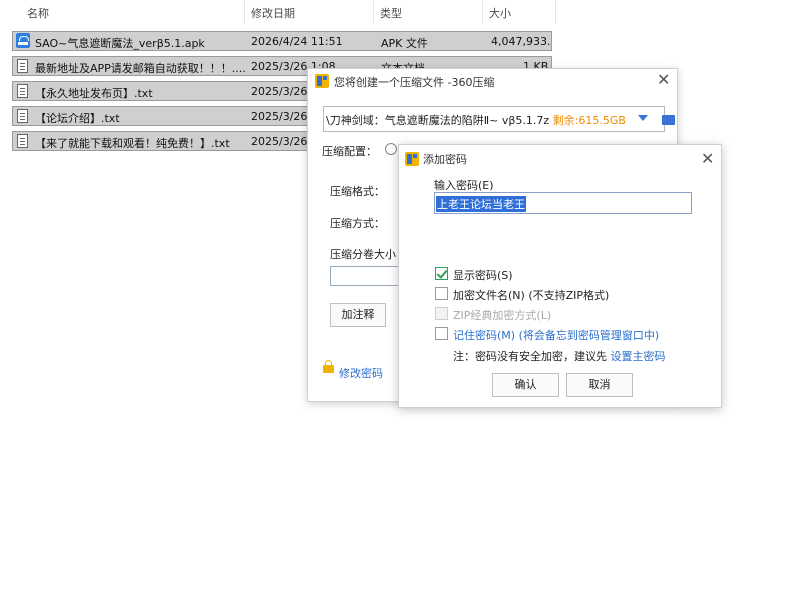 This screenshot has height=611, width=800. I want to click on file-name: 【论坛介绍】.txt, so click(77, 118).